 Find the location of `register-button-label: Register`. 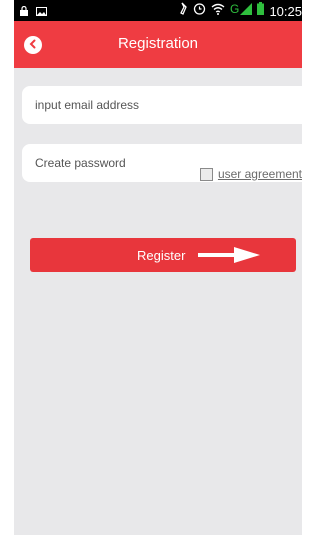

register-button-label: Register is located at coordinates (161, 255).